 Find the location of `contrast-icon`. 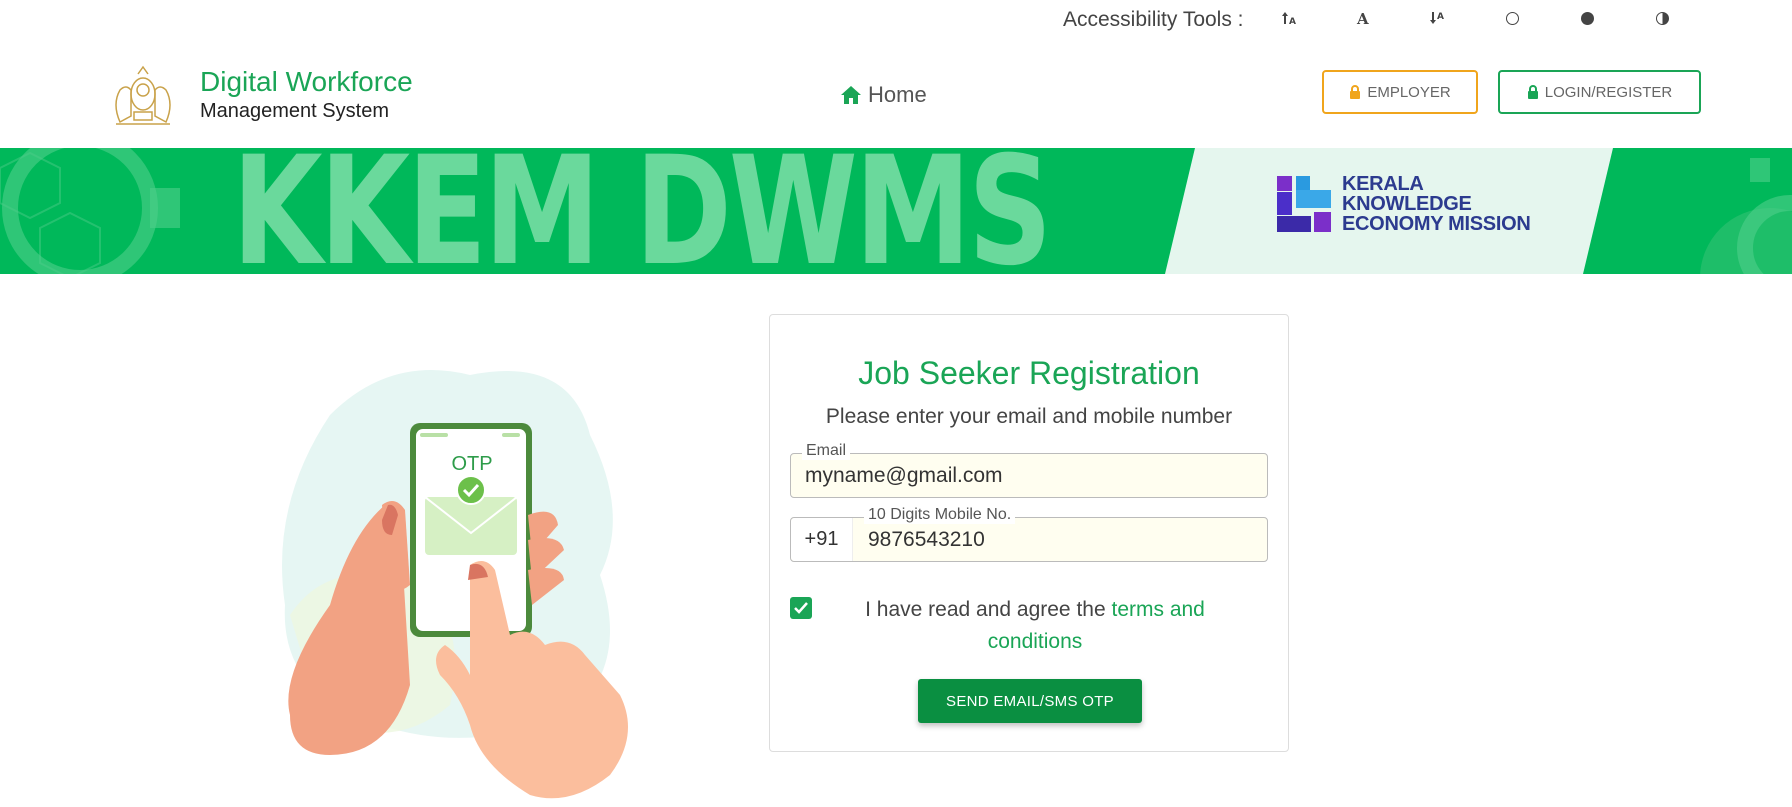

contrast-icon is located at coordinates (1662, 18).